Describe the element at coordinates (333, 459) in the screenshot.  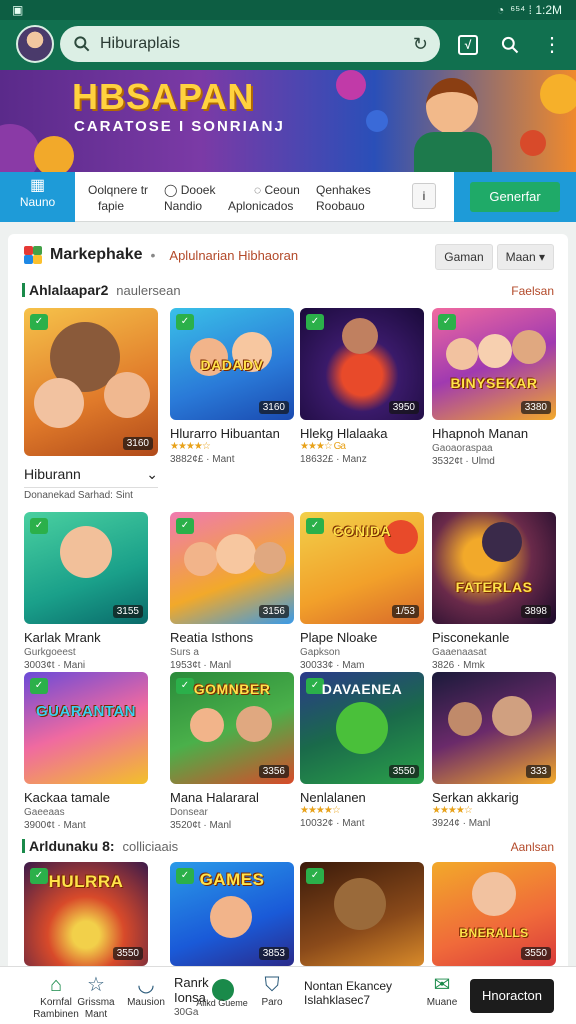
I see `app-meta: 18632£ · Manz` at that location.